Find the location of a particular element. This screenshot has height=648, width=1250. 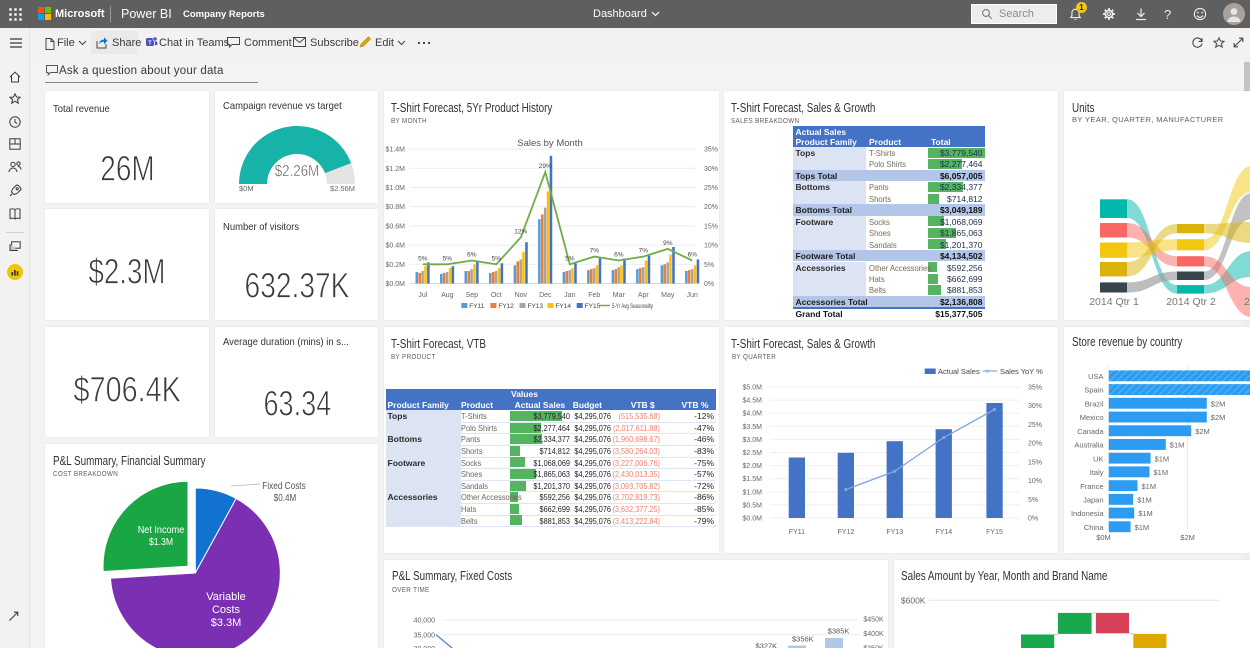

svg-text: $2.0M is located at coordinates (753, 466).